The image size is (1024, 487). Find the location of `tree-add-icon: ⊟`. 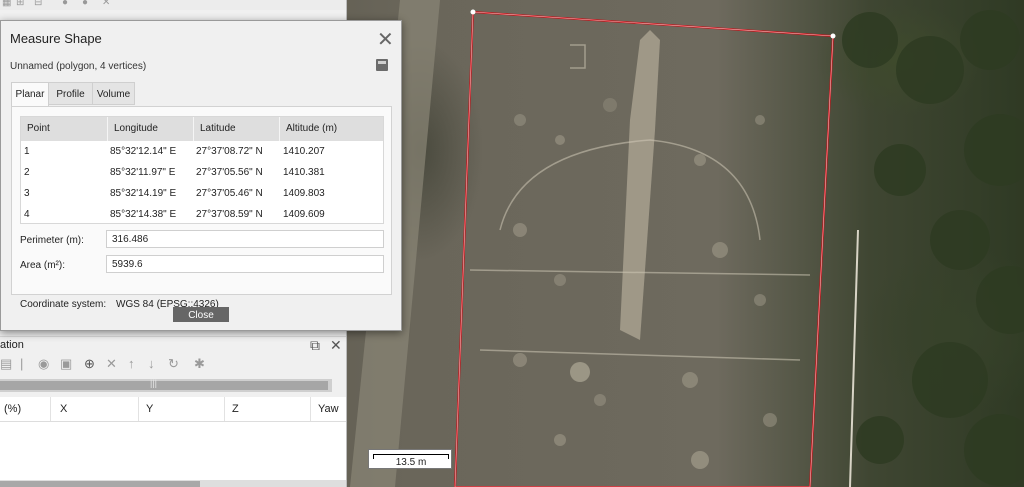

tree-add-icon: ⊟ is located at coordinates (38, 4).